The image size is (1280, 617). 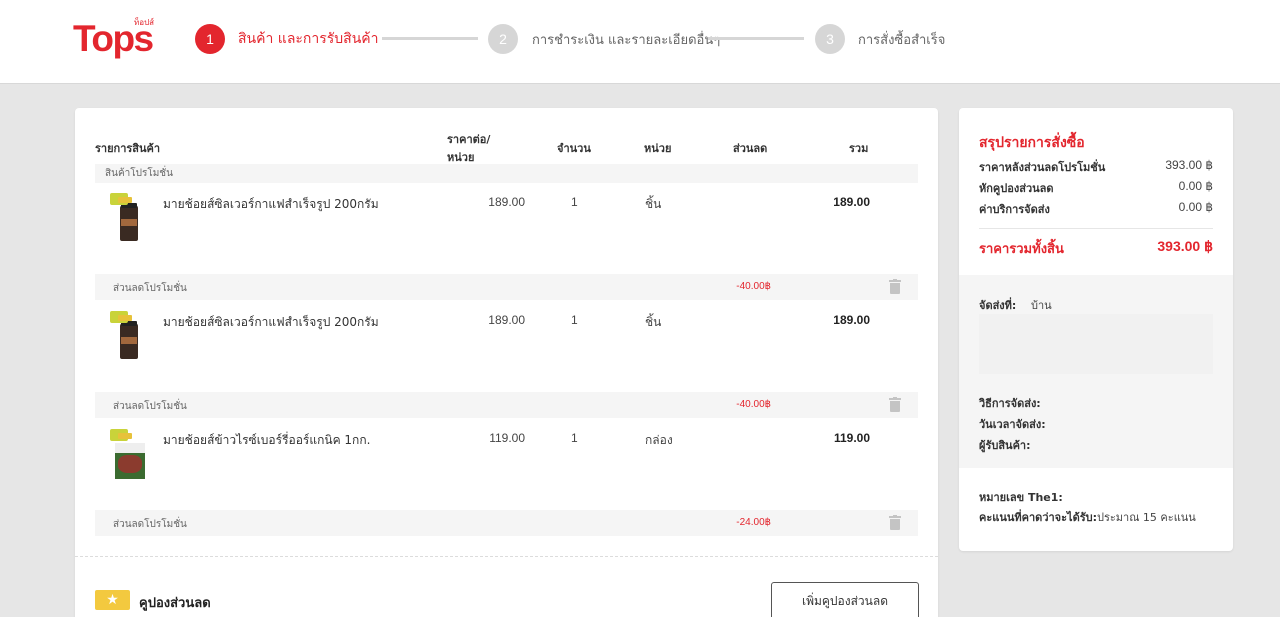 What do you see at coordinates (506, 173) in the screenshot?
I see `promo-section-label: สินค้าโปรโมชั่น` at bounding box center [506, 173].